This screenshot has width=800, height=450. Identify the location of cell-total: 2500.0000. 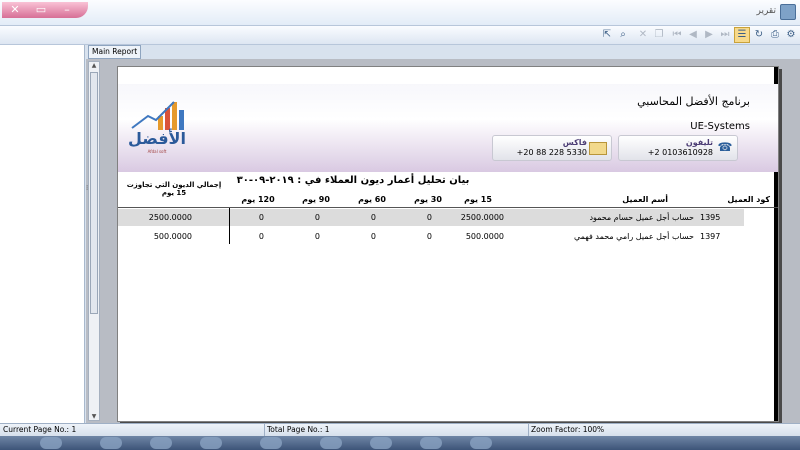
(170, 217).